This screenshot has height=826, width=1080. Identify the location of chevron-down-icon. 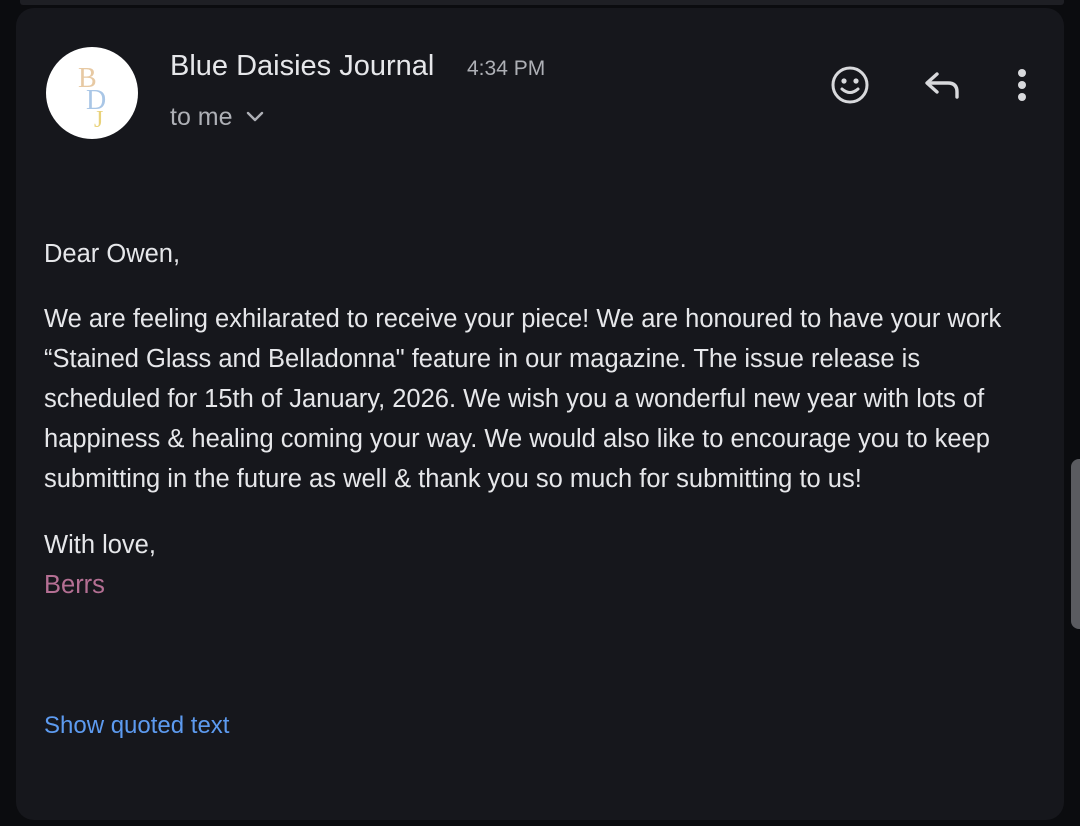
(254, 116).